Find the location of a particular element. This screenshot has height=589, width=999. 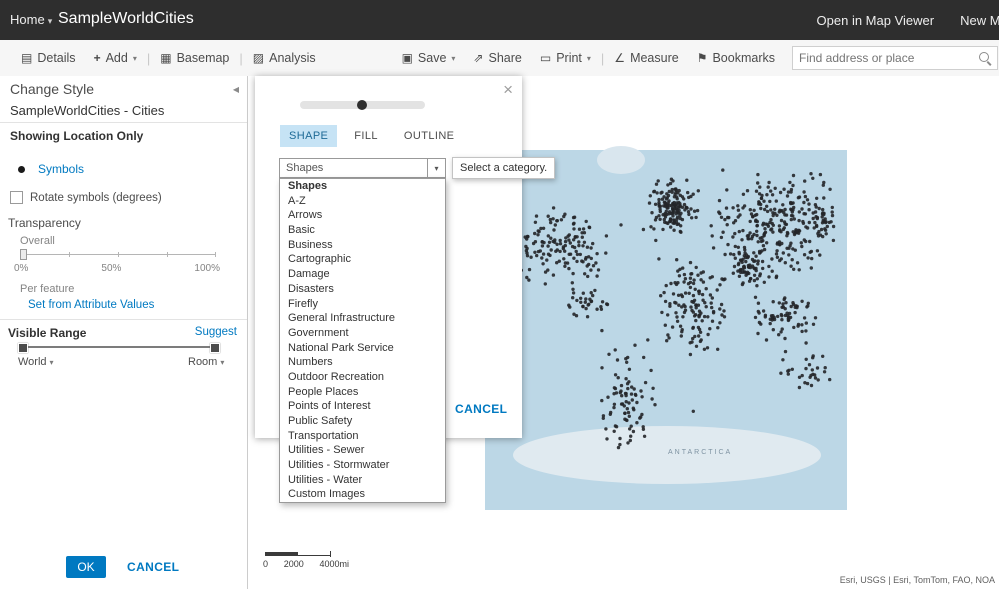

add-label: Add is located at coordinates (116, 58).